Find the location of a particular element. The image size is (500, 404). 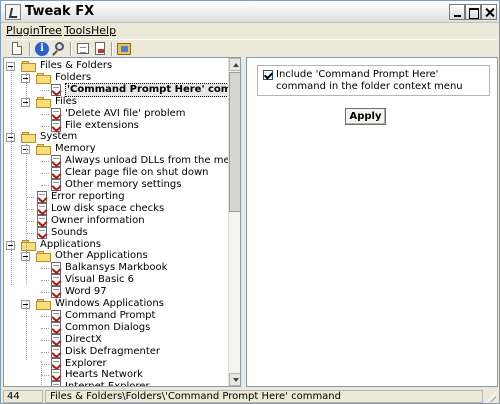

maximize-button is located at coordinates (473, 12).